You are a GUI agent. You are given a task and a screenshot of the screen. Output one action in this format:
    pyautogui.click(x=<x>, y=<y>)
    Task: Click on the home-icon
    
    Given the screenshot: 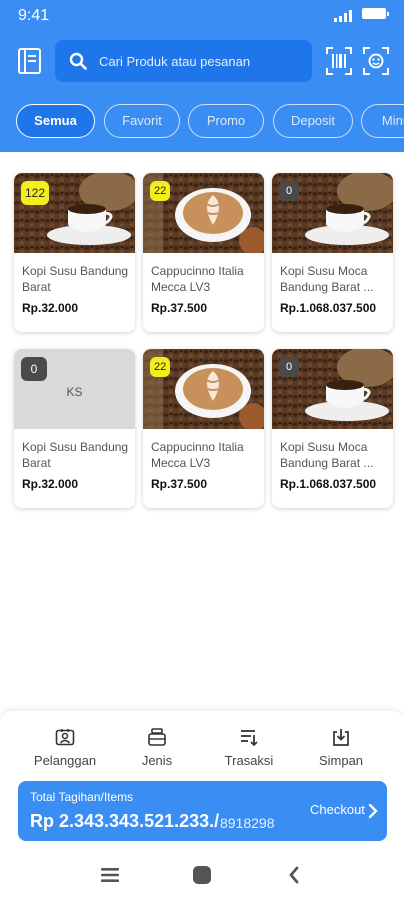 What is the action you would take?
    pyautogui.click(x=202, y=877)
    